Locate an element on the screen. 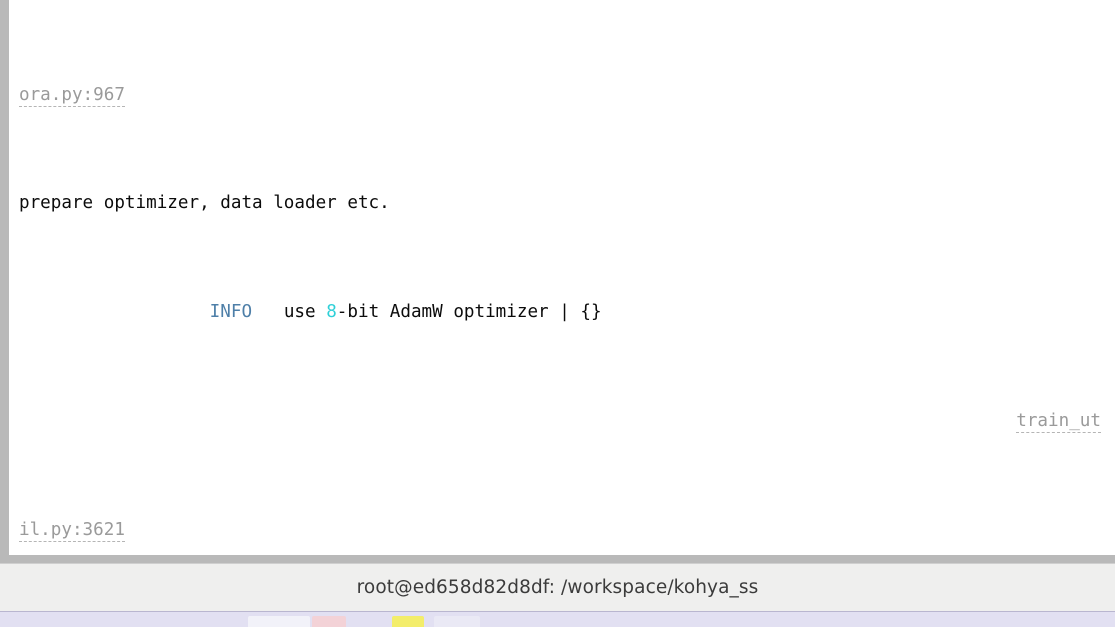  desktop-taskbar is located at coordinates (557, 619).